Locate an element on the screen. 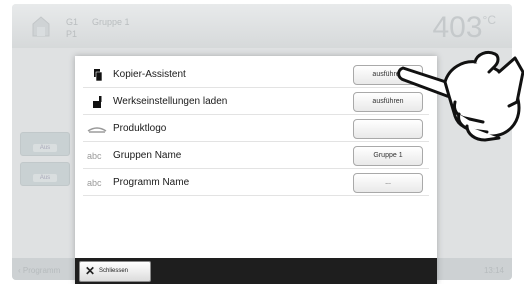 The image size is (524, 284). close-button-label: Schliessen is located at coordinates (114, 271).